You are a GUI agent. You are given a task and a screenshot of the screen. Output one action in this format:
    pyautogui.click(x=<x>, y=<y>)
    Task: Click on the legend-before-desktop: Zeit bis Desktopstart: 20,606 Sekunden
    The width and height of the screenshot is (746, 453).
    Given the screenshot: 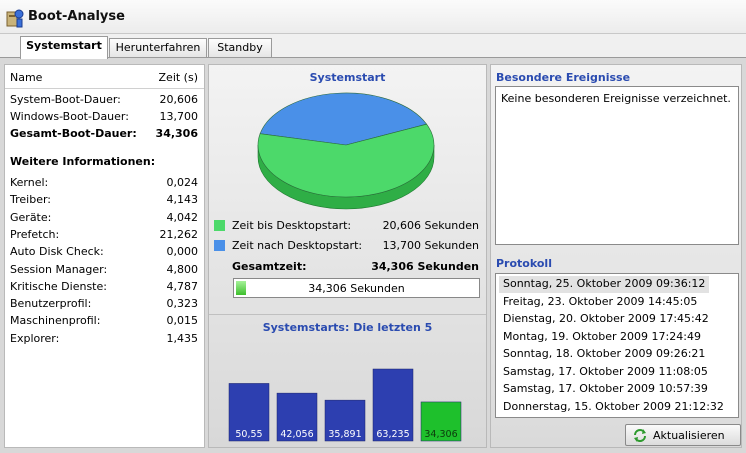 What is the action you would take?
    pyautogui.click(x=346, y=227)
    